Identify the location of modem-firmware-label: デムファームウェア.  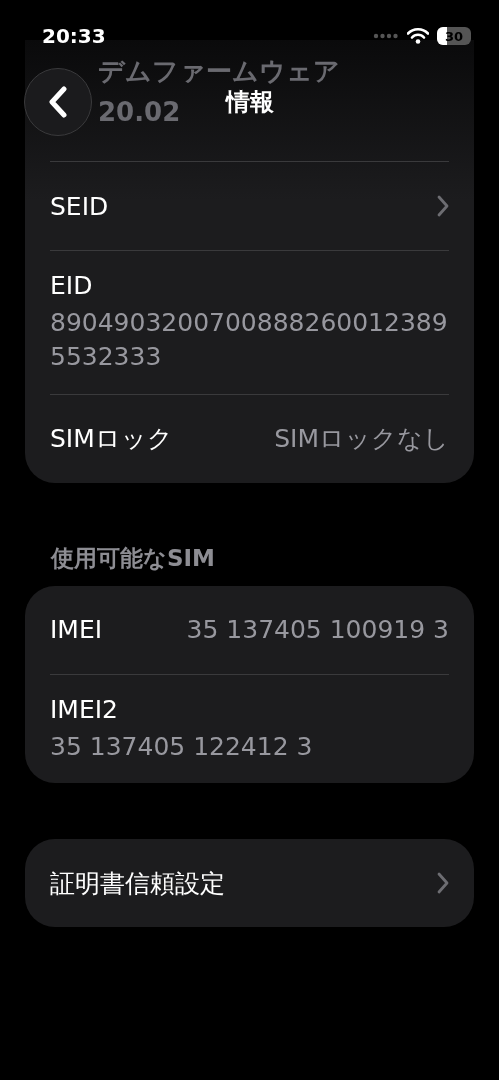
(219, 71).